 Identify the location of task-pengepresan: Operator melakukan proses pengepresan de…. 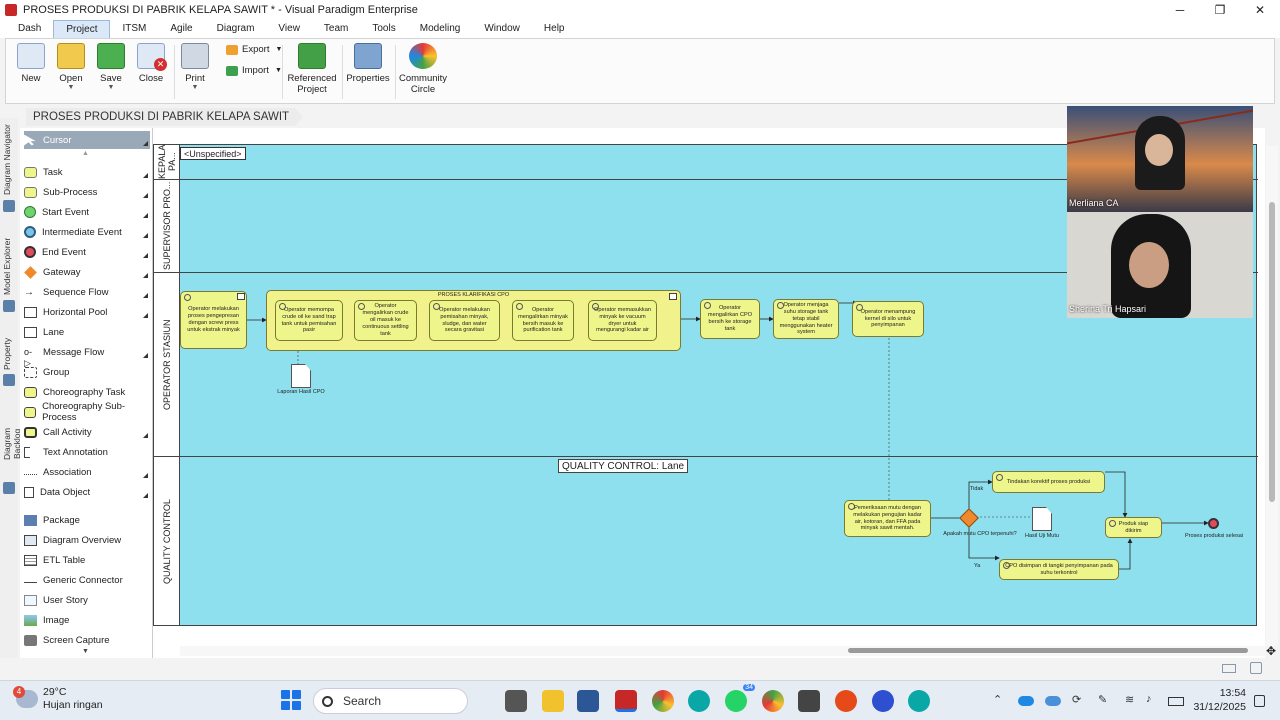
(213, 320).